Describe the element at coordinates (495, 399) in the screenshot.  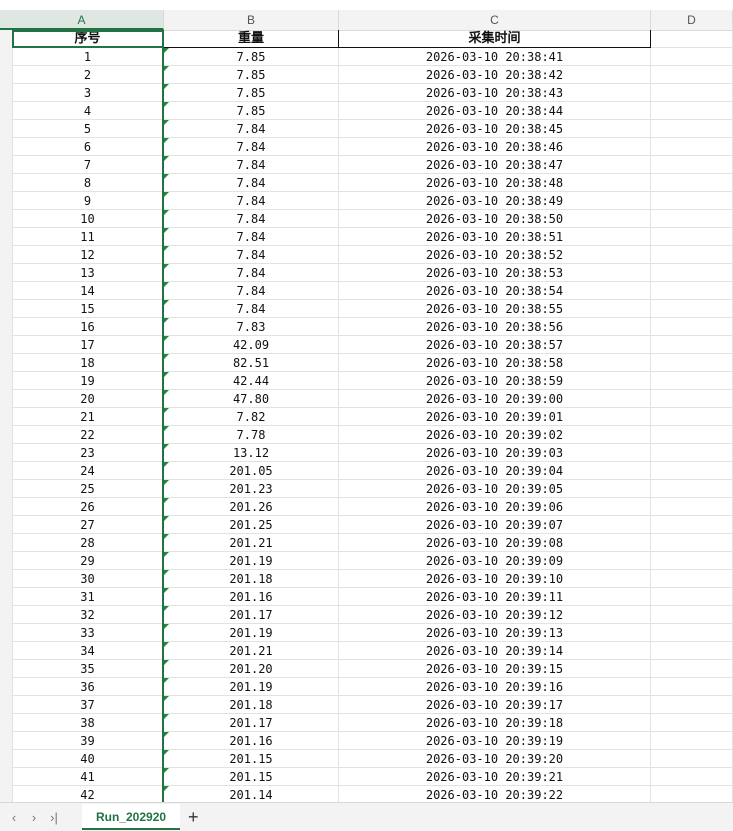
I see `cell-time: 2026-03-10 20:39:00` at that location.